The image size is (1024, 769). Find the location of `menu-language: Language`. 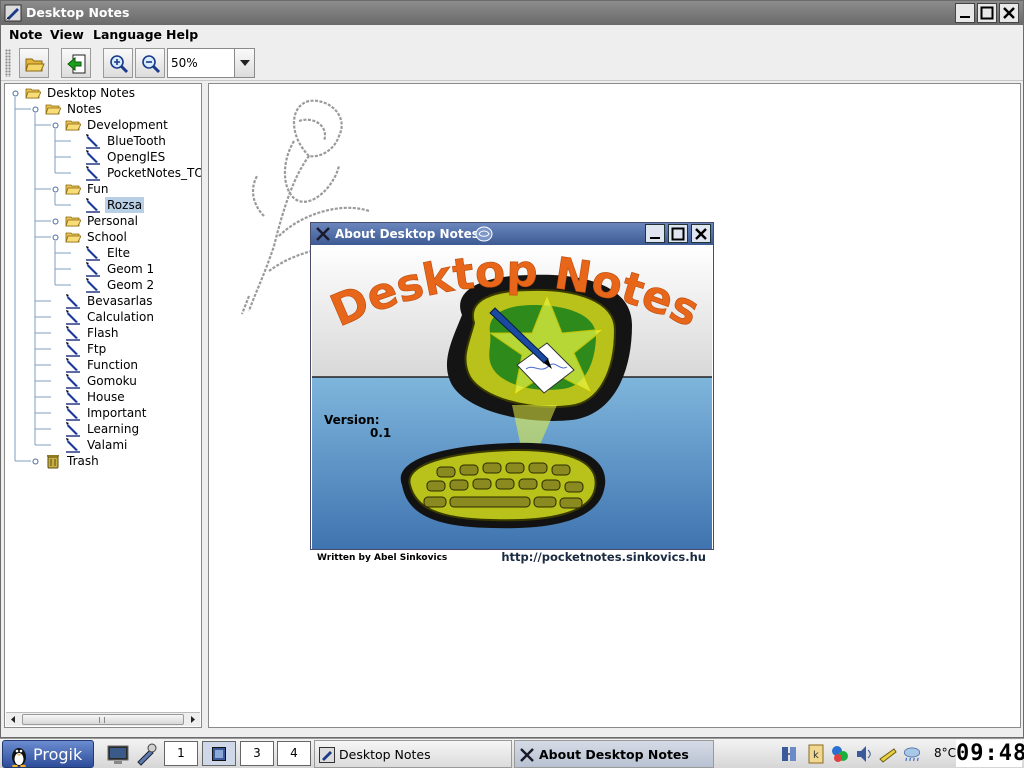

menu-language: Language is located at coordinates (127, 34).